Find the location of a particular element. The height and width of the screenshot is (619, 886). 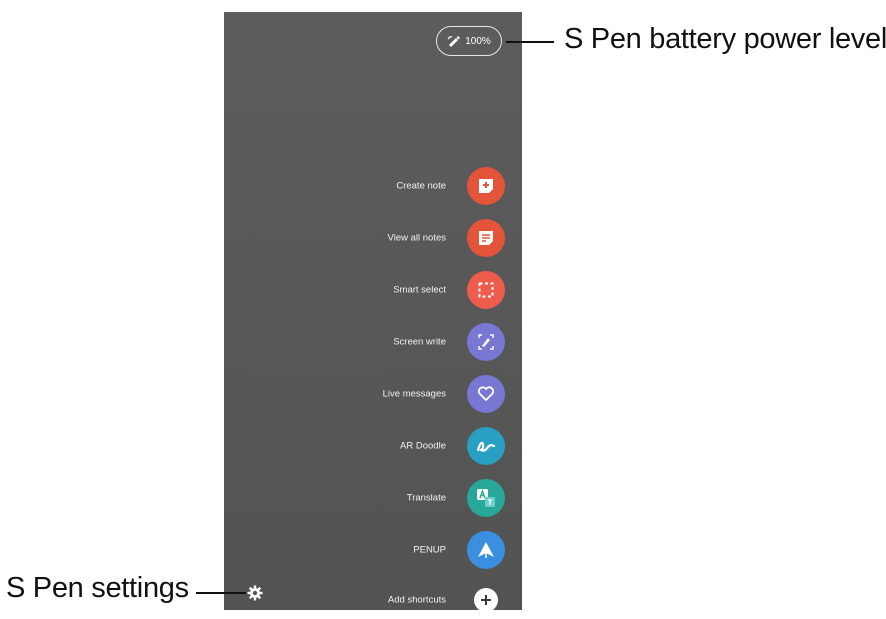

callout-battery-level: S Pen battery power level is located at coordinates (725, 39).